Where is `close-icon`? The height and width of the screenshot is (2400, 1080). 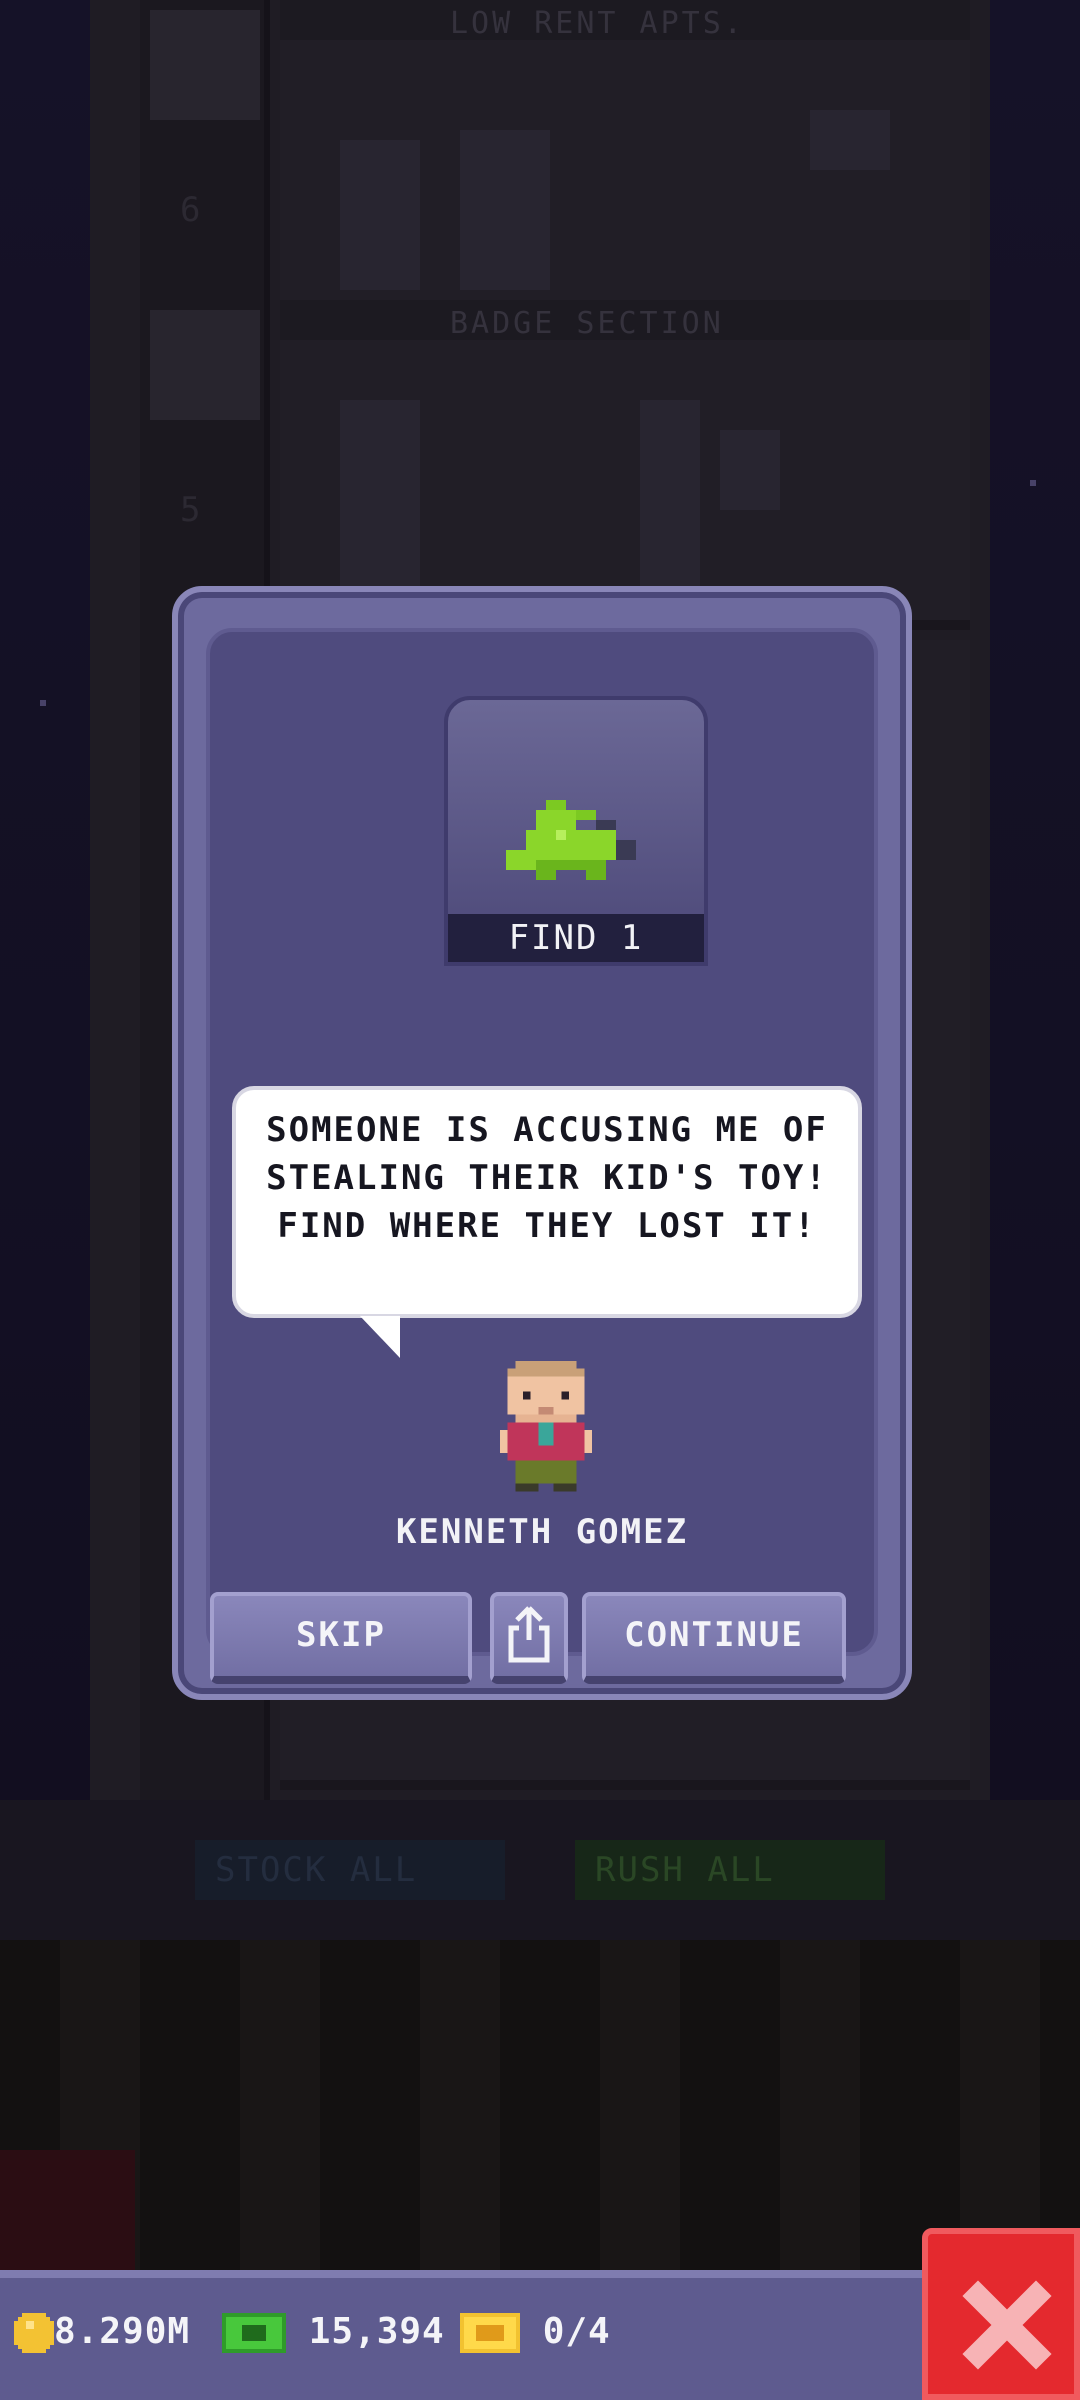 close-icon is located at coordinates (1007, 2325).